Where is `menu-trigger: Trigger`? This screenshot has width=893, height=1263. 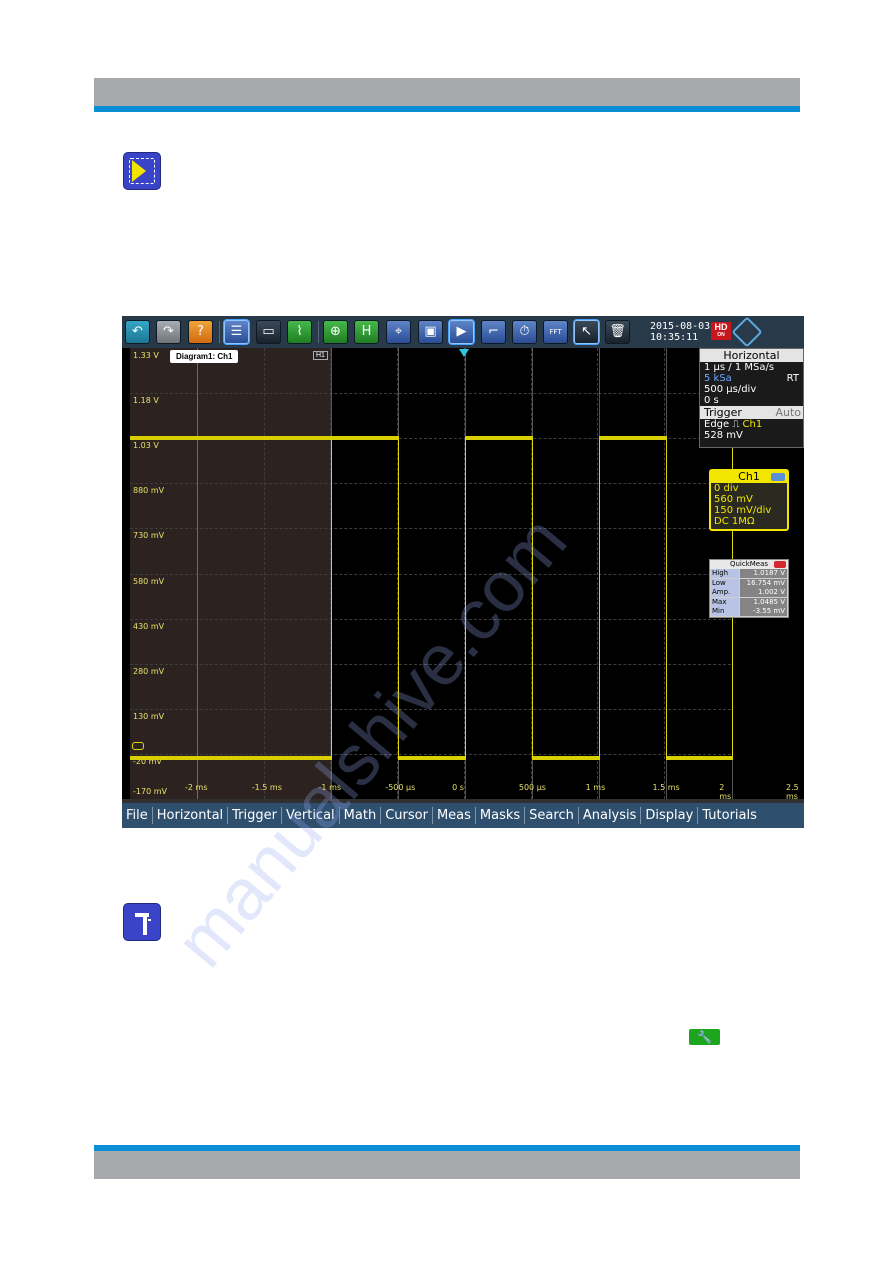 menu-trigger: Trigger is located at coordinates (255, 815).